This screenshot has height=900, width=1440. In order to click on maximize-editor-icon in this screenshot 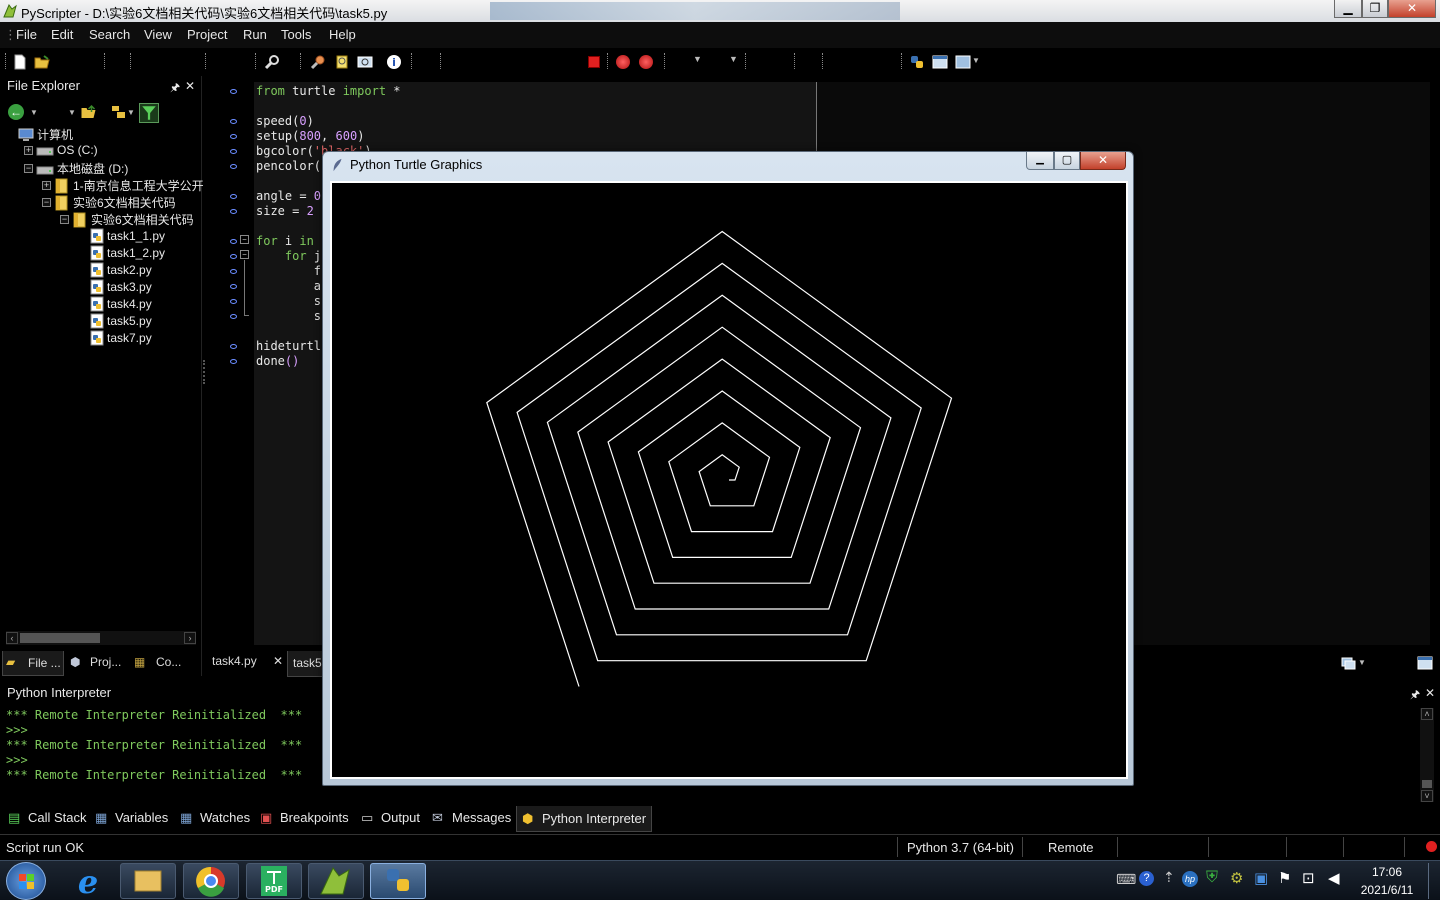, I will do `click(1425, 663)`.